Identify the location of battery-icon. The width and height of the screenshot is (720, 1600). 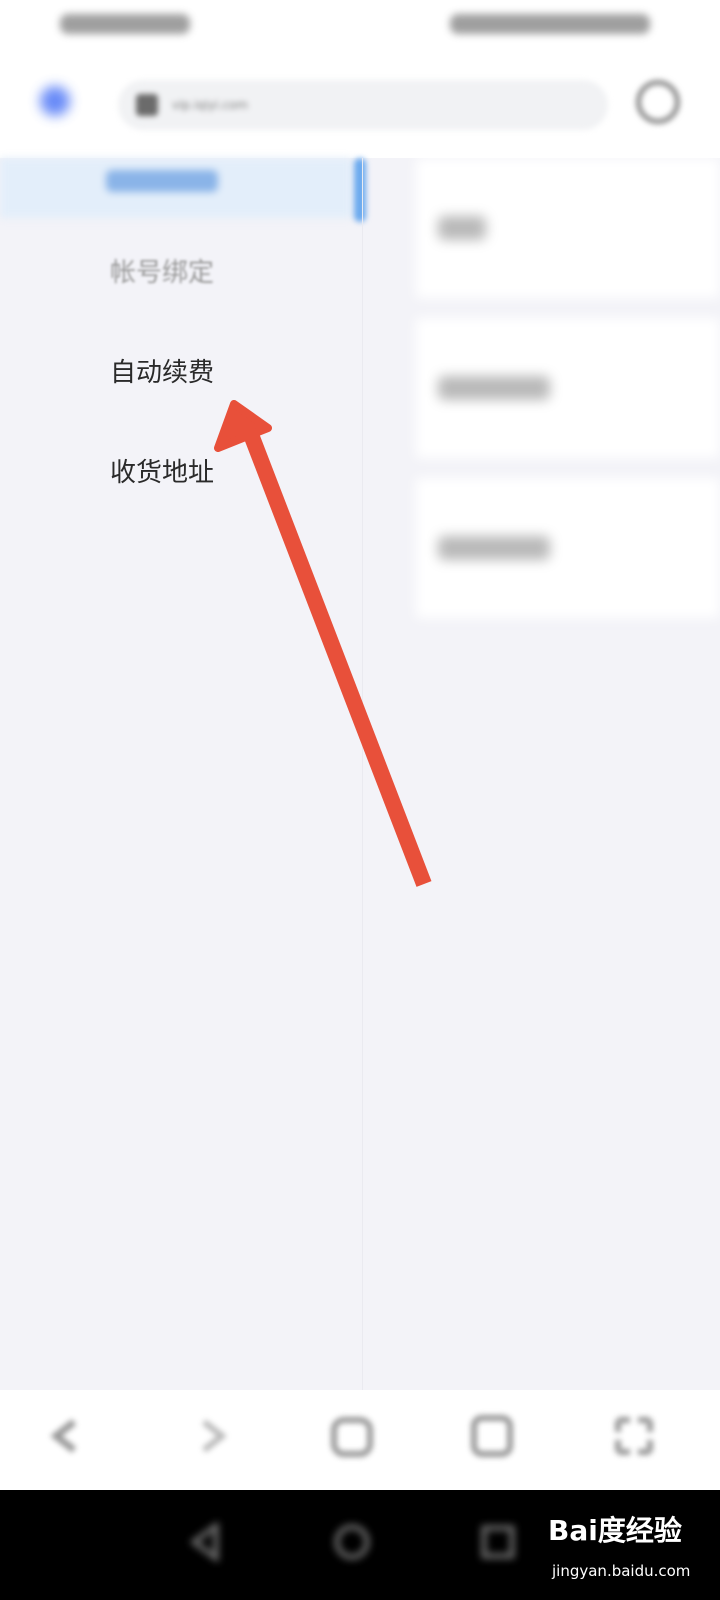
(550, 24).